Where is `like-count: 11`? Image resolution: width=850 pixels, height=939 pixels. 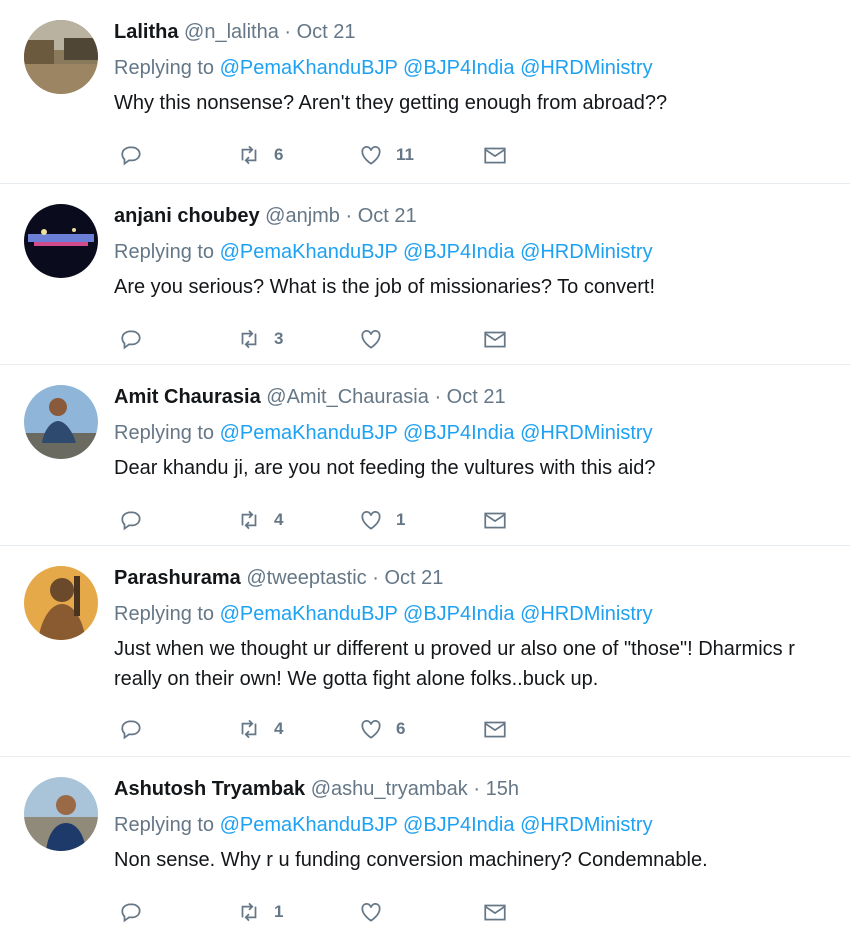
like-count: 11 is located at coordinates (405, 154).